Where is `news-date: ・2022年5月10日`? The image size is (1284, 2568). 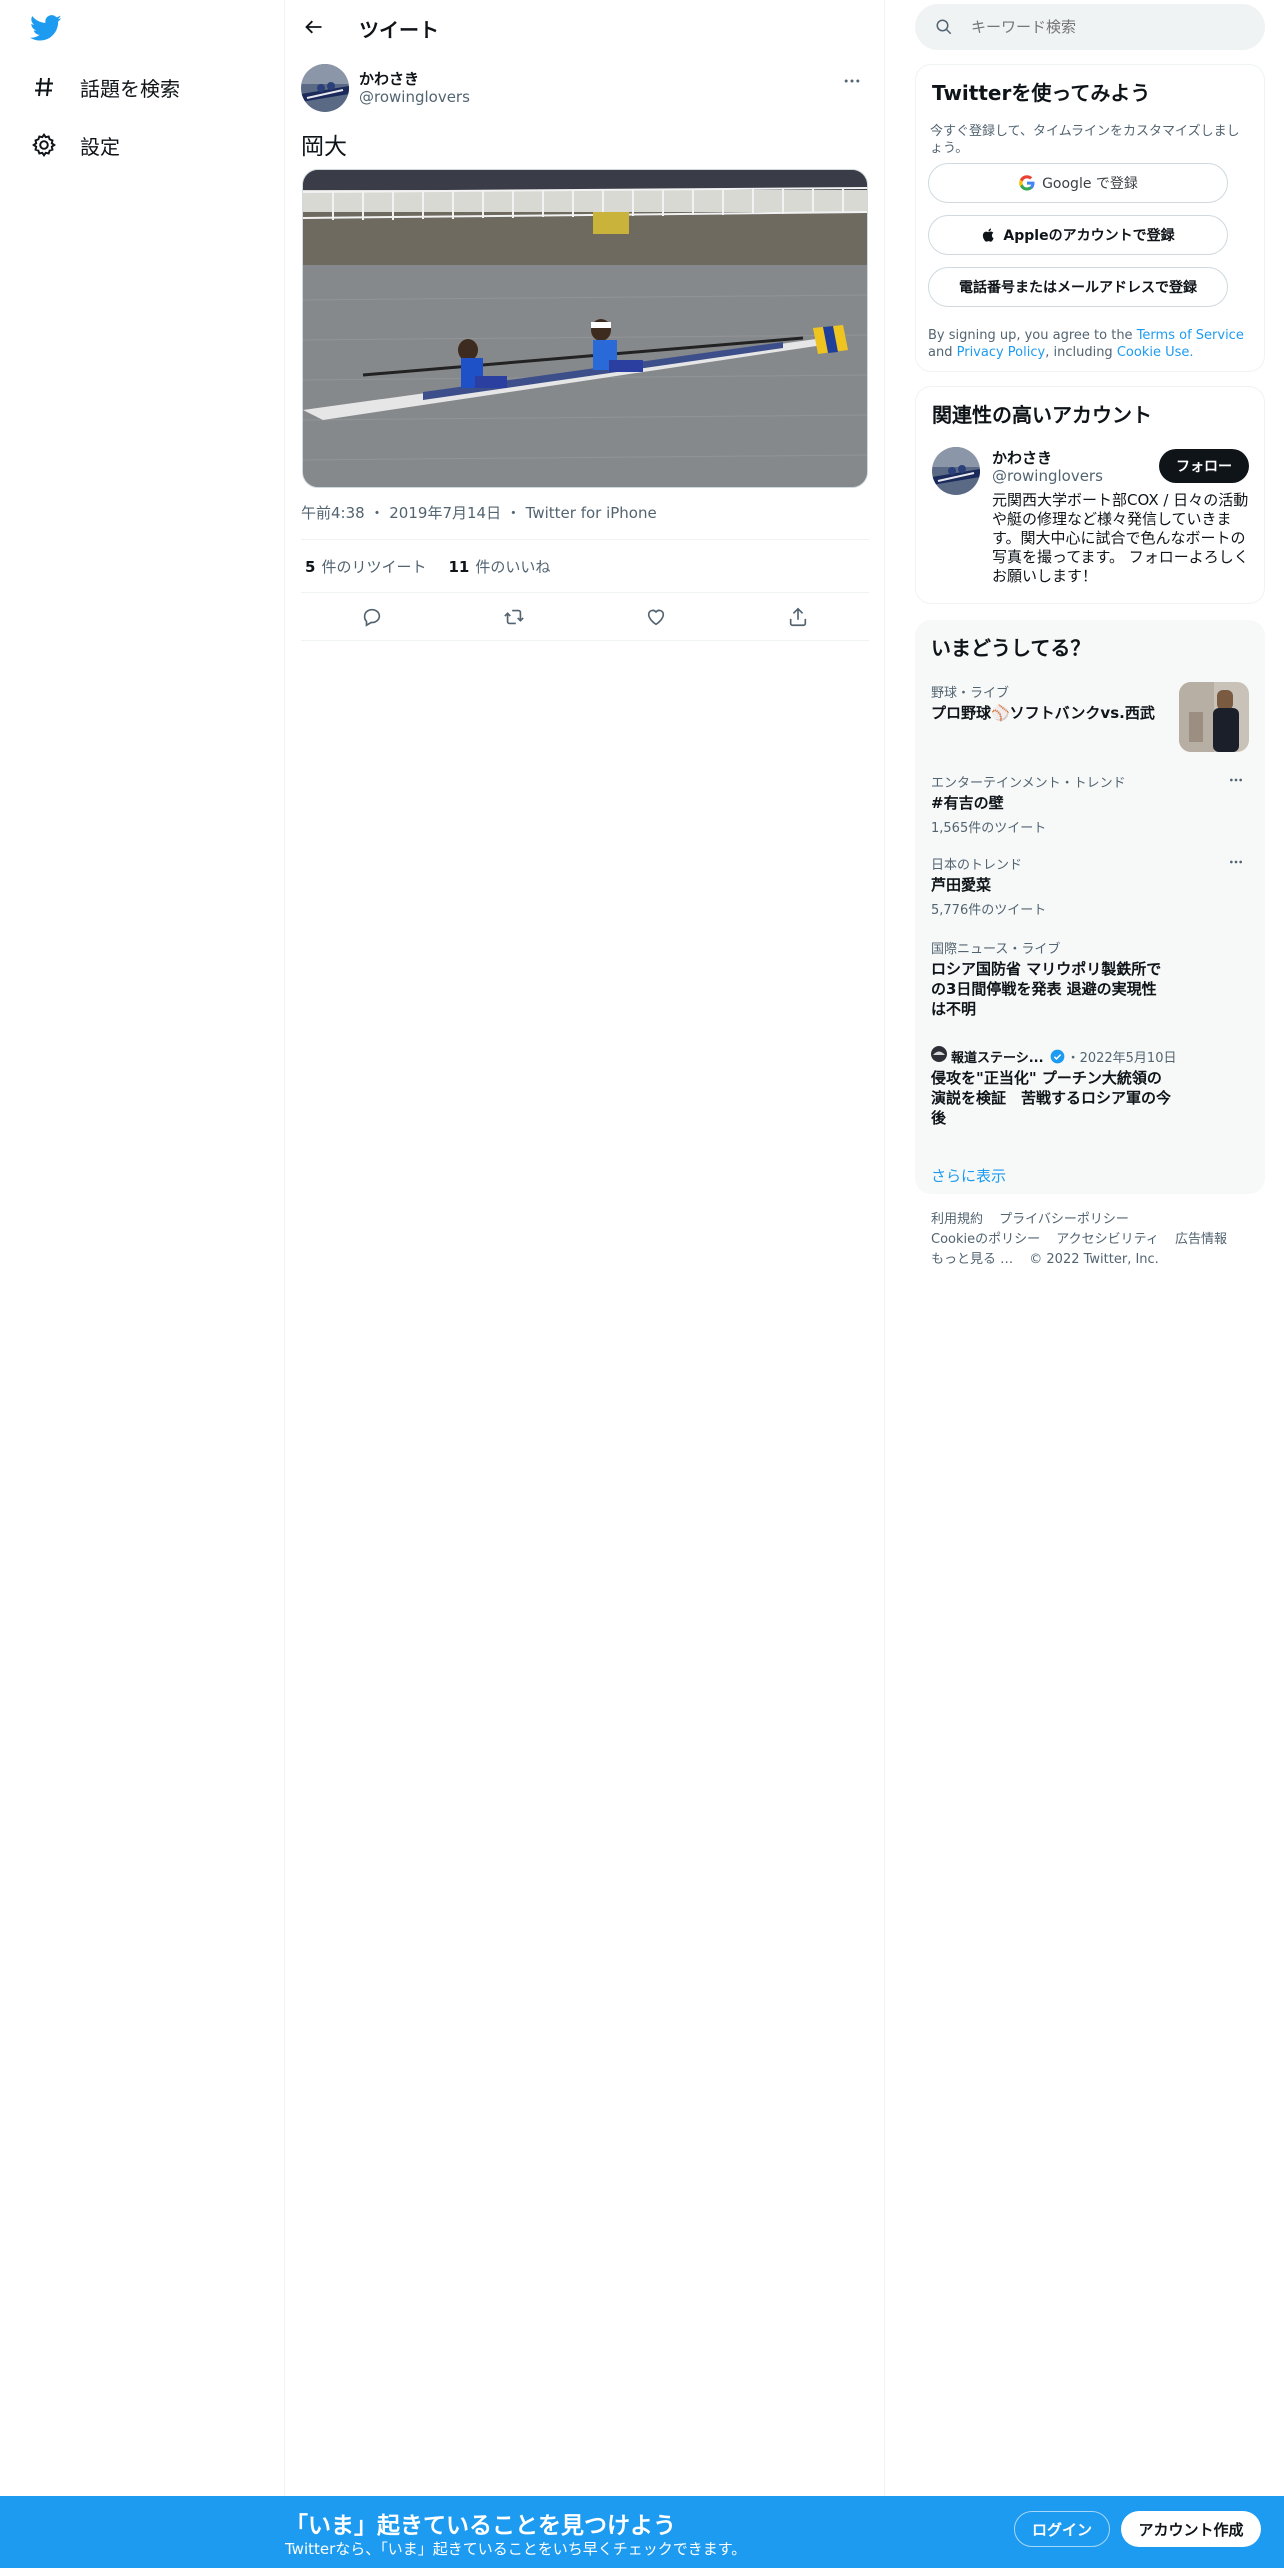 news-date: ・2022年5月10日 is located at coordinates (1121, 1058).